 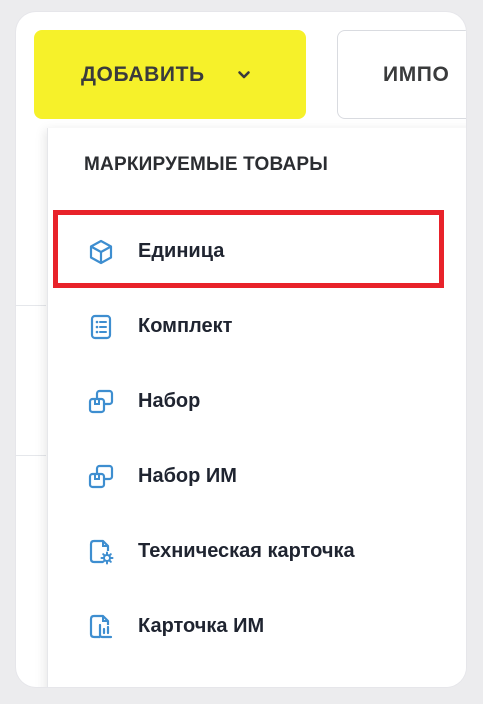 What do you see at coordinates (257, 326) in the screenshot?
I see `menu-item-kit: Комплект` at bounding box center [257, 326].